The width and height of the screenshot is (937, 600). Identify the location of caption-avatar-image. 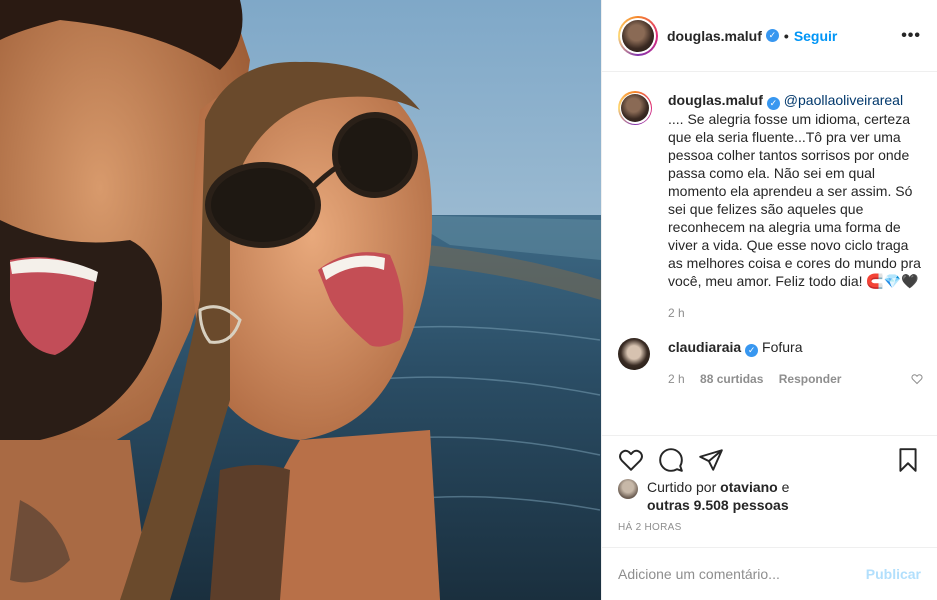
(635, 108).